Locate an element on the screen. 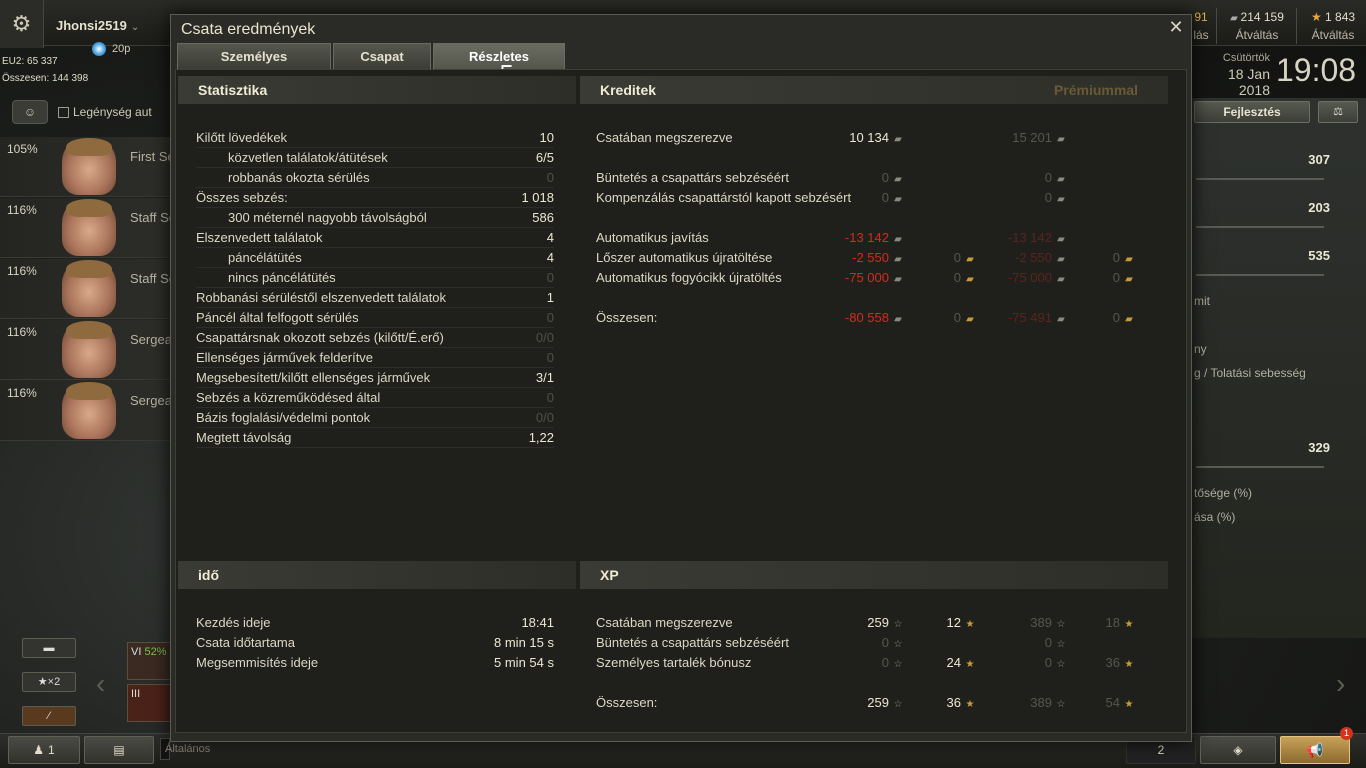 This screenshot has height=768, width=1366. credits-premium-value: -75 000 ▰ is located at coordinates (1026, 279).